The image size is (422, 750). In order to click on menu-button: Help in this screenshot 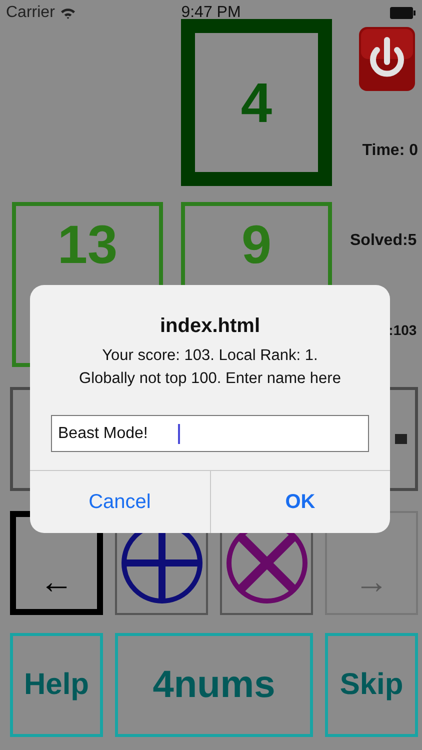, I will do `click(56, 685)`.